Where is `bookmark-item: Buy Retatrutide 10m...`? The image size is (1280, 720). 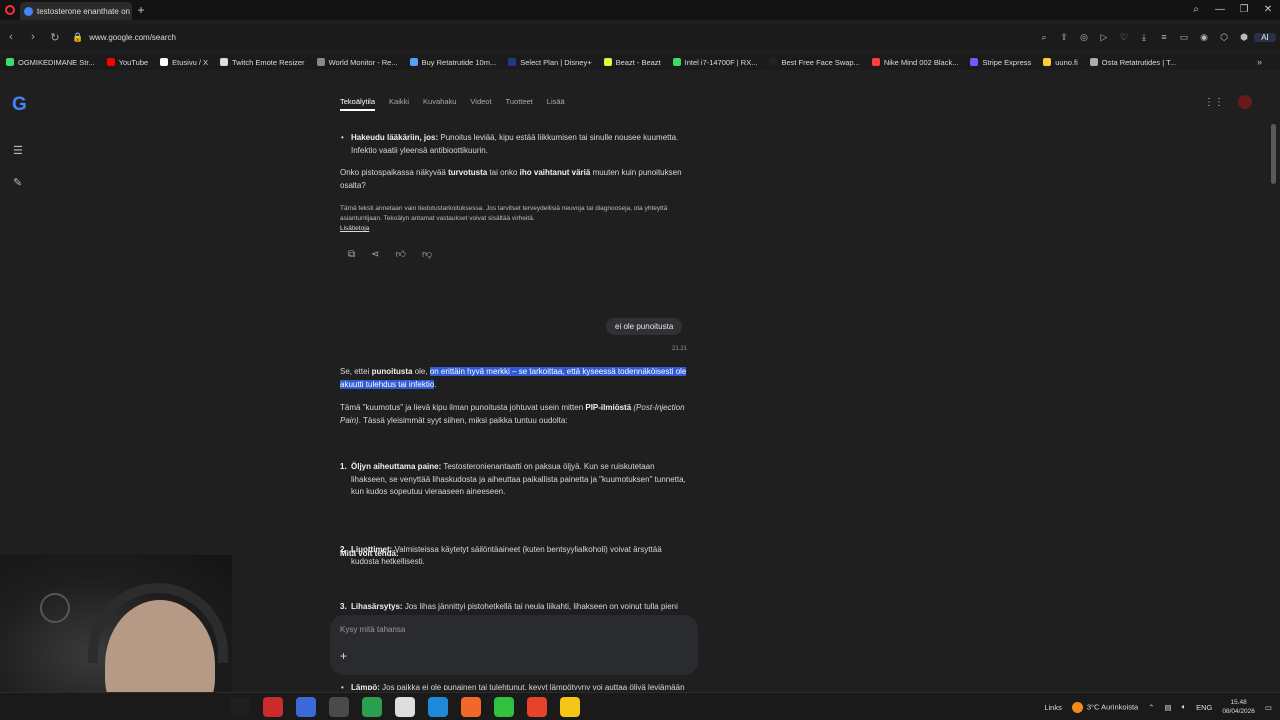 bookmark-item: Buy Retatrutide 10m... is located at coordinates (453, 62).